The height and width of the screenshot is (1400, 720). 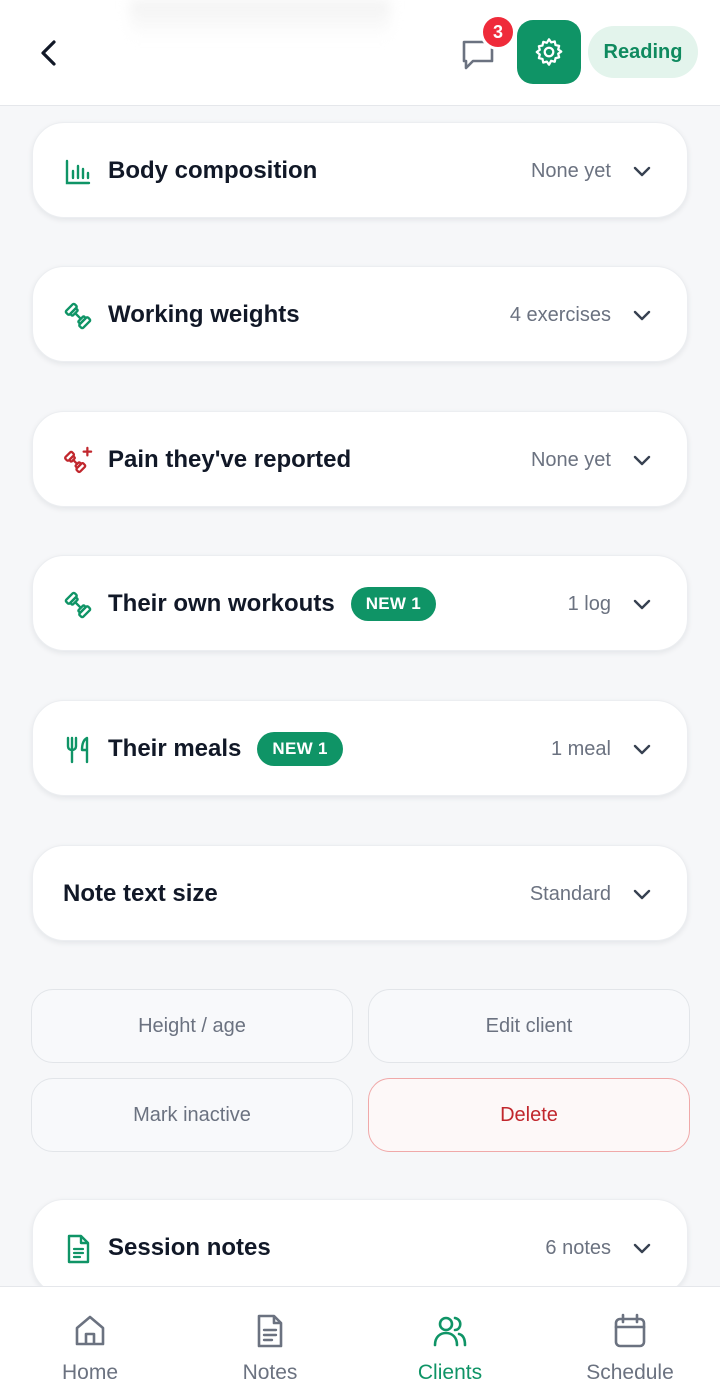 I want to click on section-title-row: Their meals NEW 1, so click(x=225, y=749).